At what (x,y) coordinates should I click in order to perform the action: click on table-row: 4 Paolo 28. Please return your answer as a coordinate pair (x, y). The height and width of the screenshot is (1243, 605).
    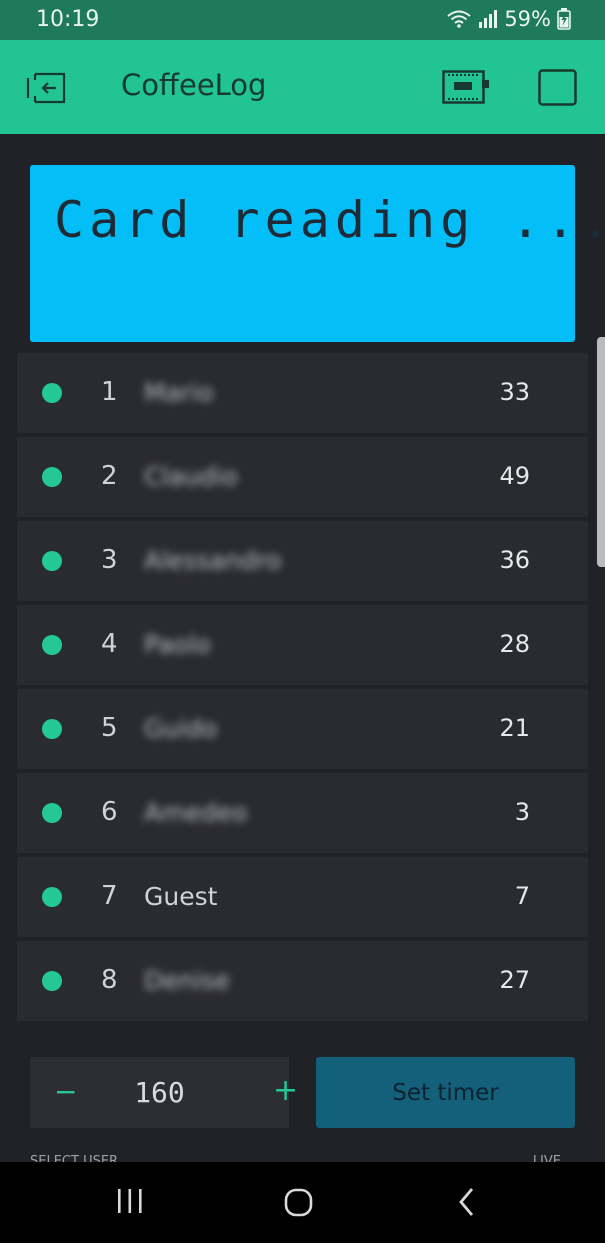
    Looking at the image, I should click on (302, 645).